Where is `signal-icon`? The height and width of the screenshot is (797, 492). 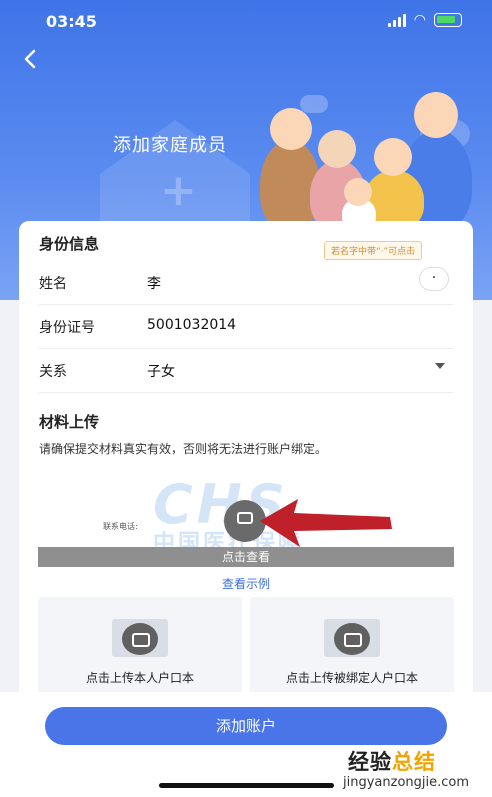 signal-icon is located at coordinates (396, 20).